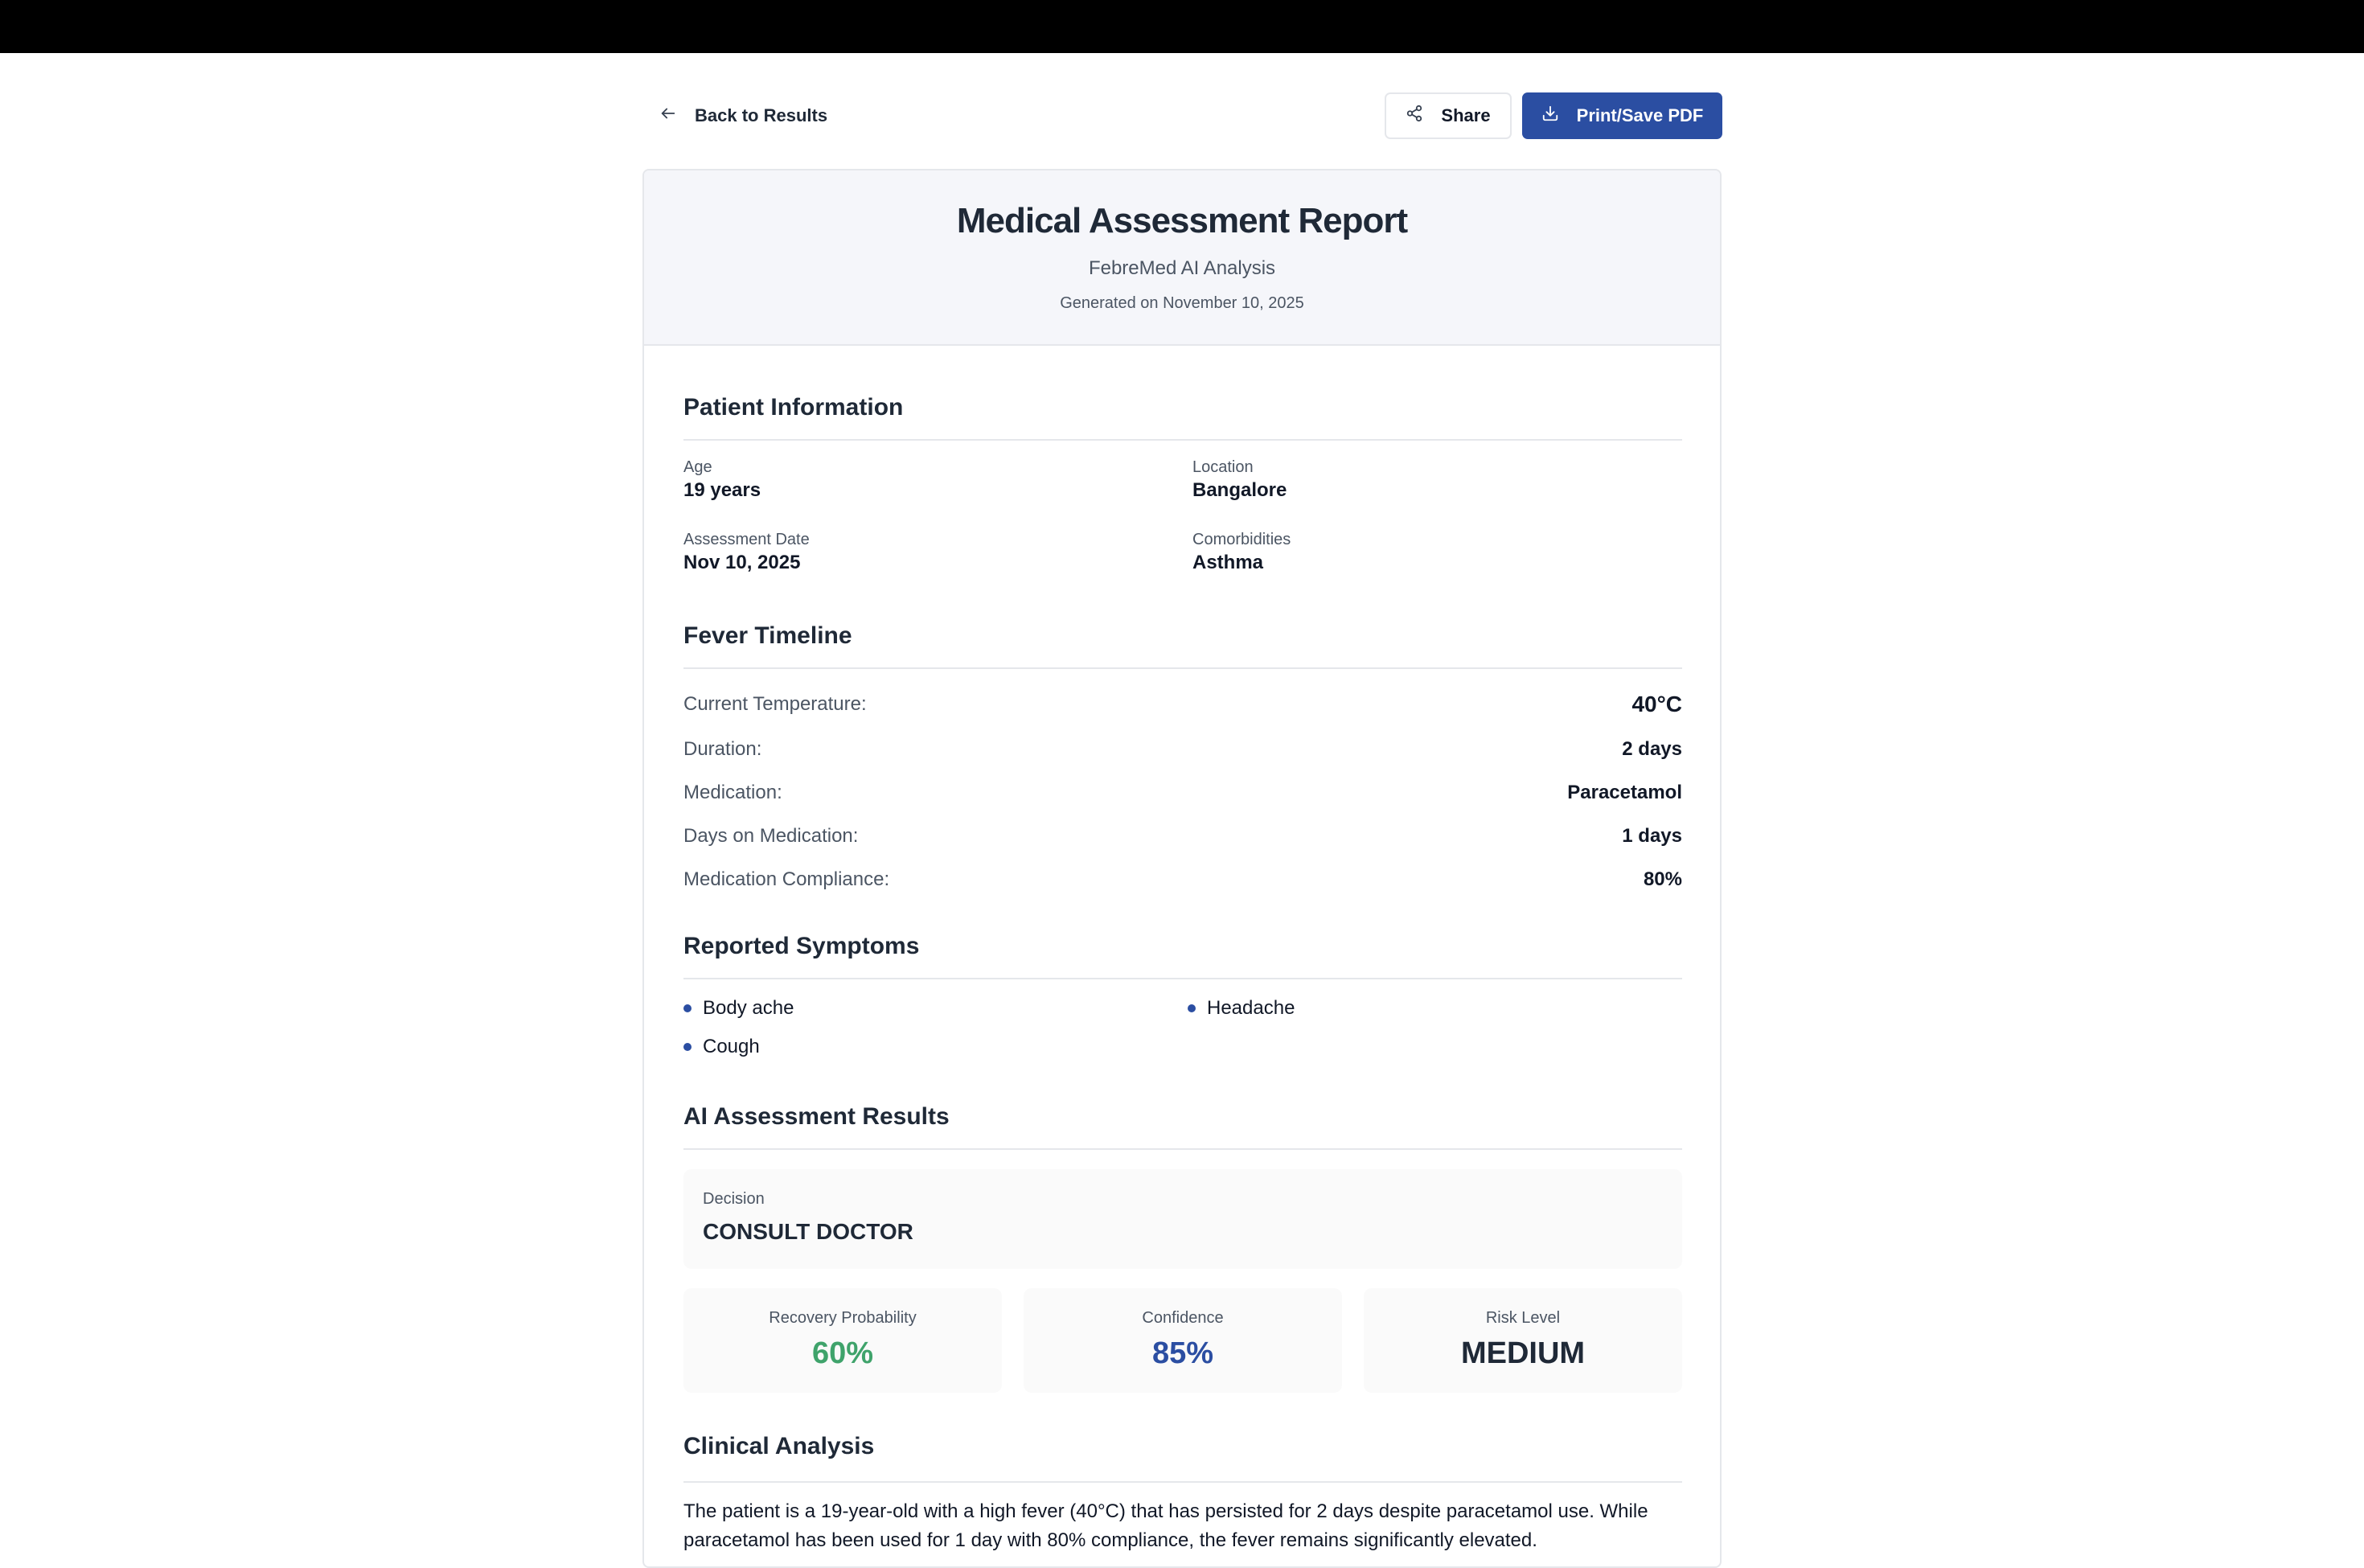 This screenshot has width=2364, height=1568. Describe the element at coordinates (1182, 220) in the screenshot. I see `report-title: Medical Assessment Report` at that location.